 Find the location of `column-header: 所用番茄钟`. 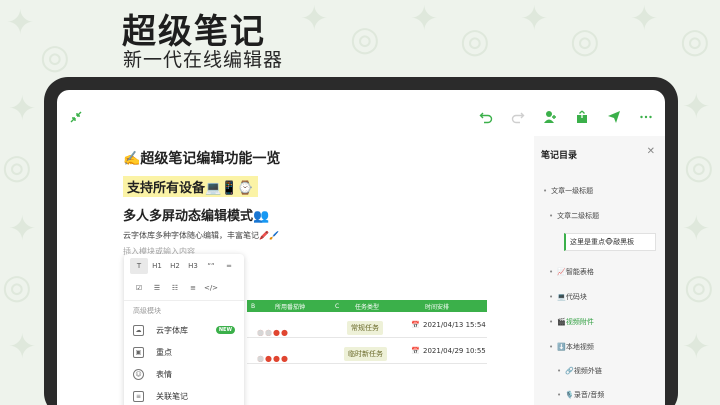

column-header: 所用番茄钟 is located at coordinates (290, 306).